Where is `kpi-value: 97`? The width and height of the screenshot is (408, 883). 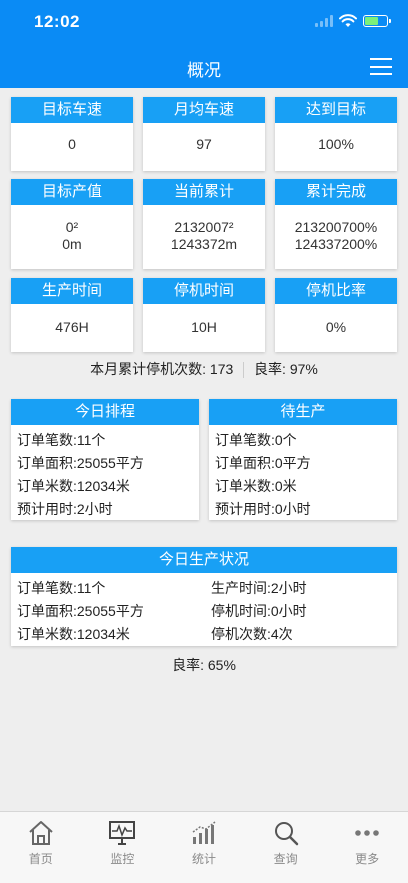 kpi-value: 97 is located at coordinates (204, 144).